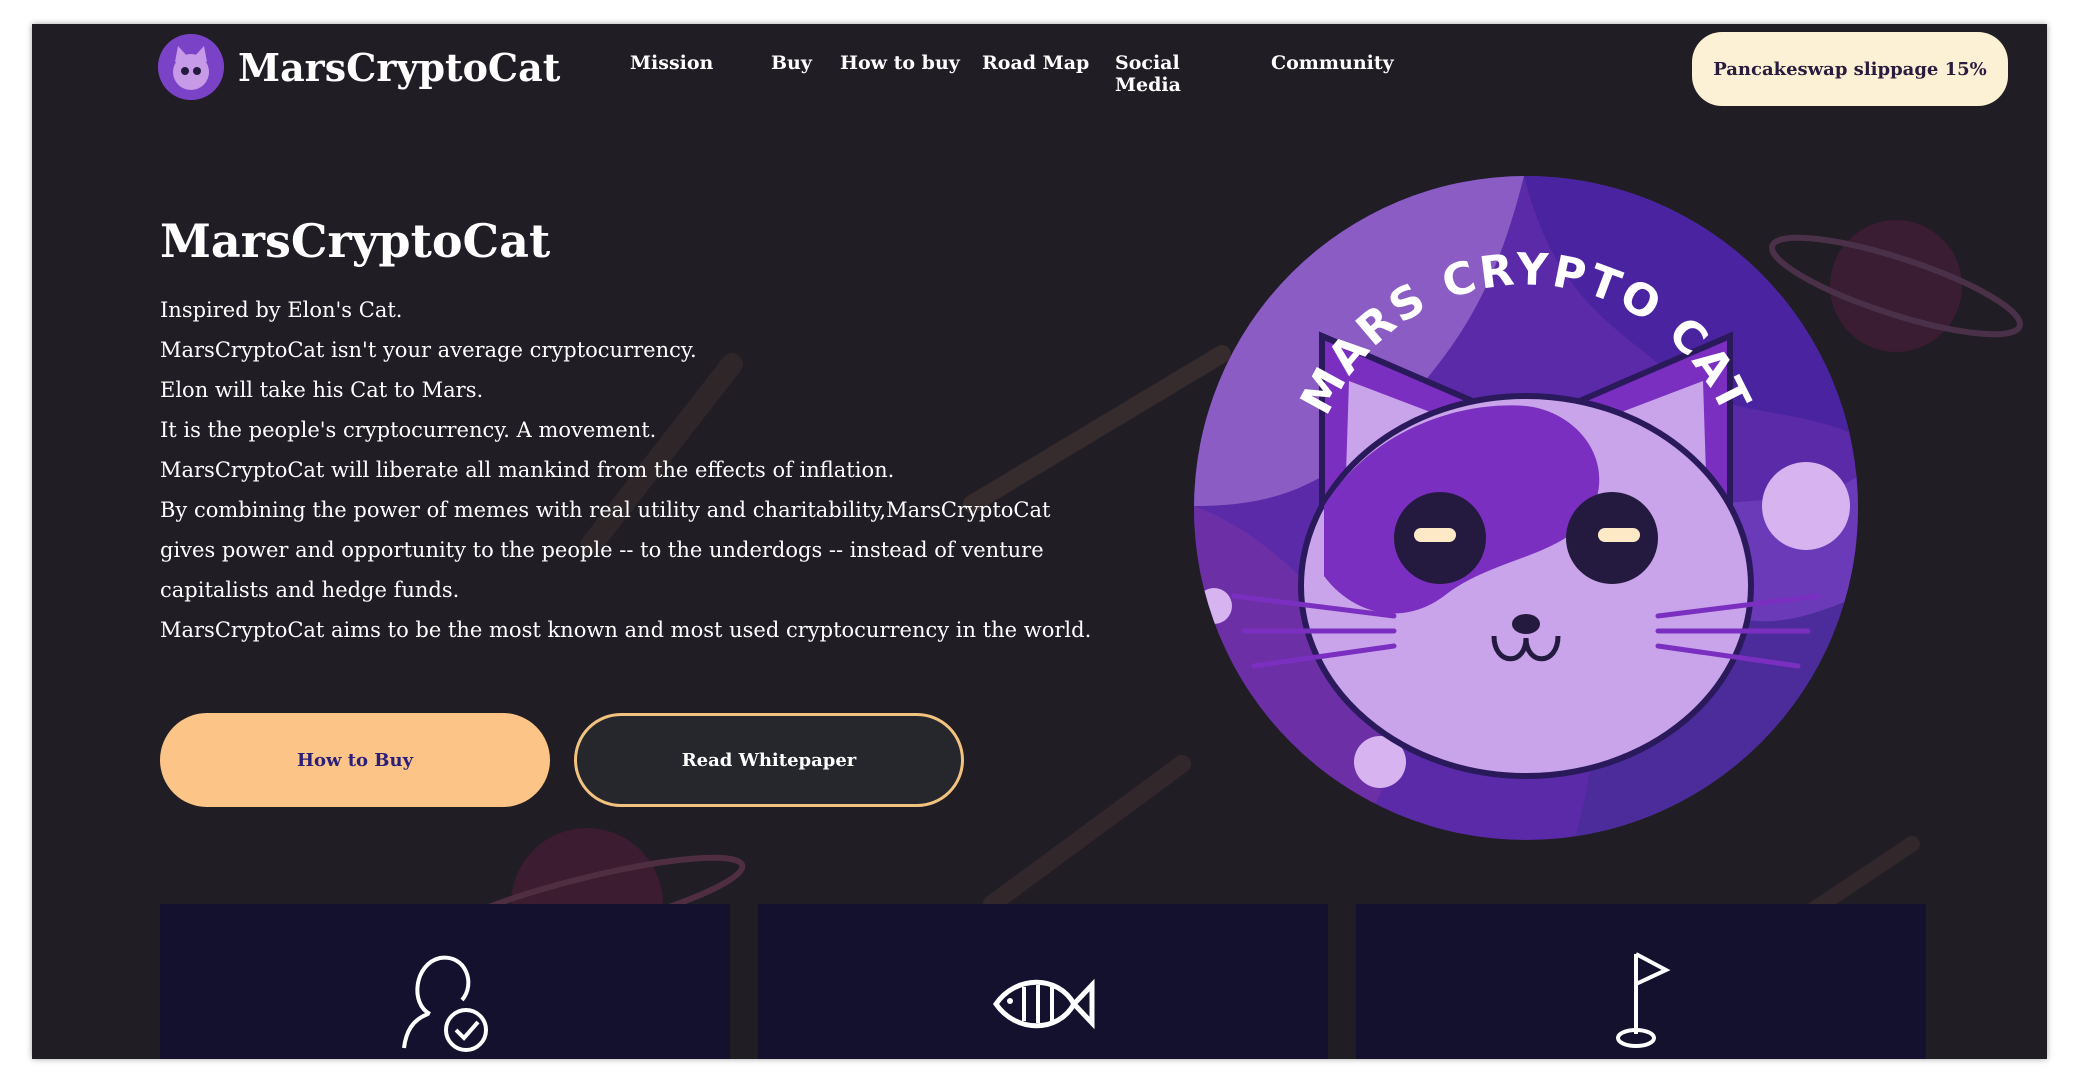 This screenshot has width=2082, height=1067. Describe the element at coordinates (1332, 63) in the screenshot. I see `nav-community: Community` at that location.